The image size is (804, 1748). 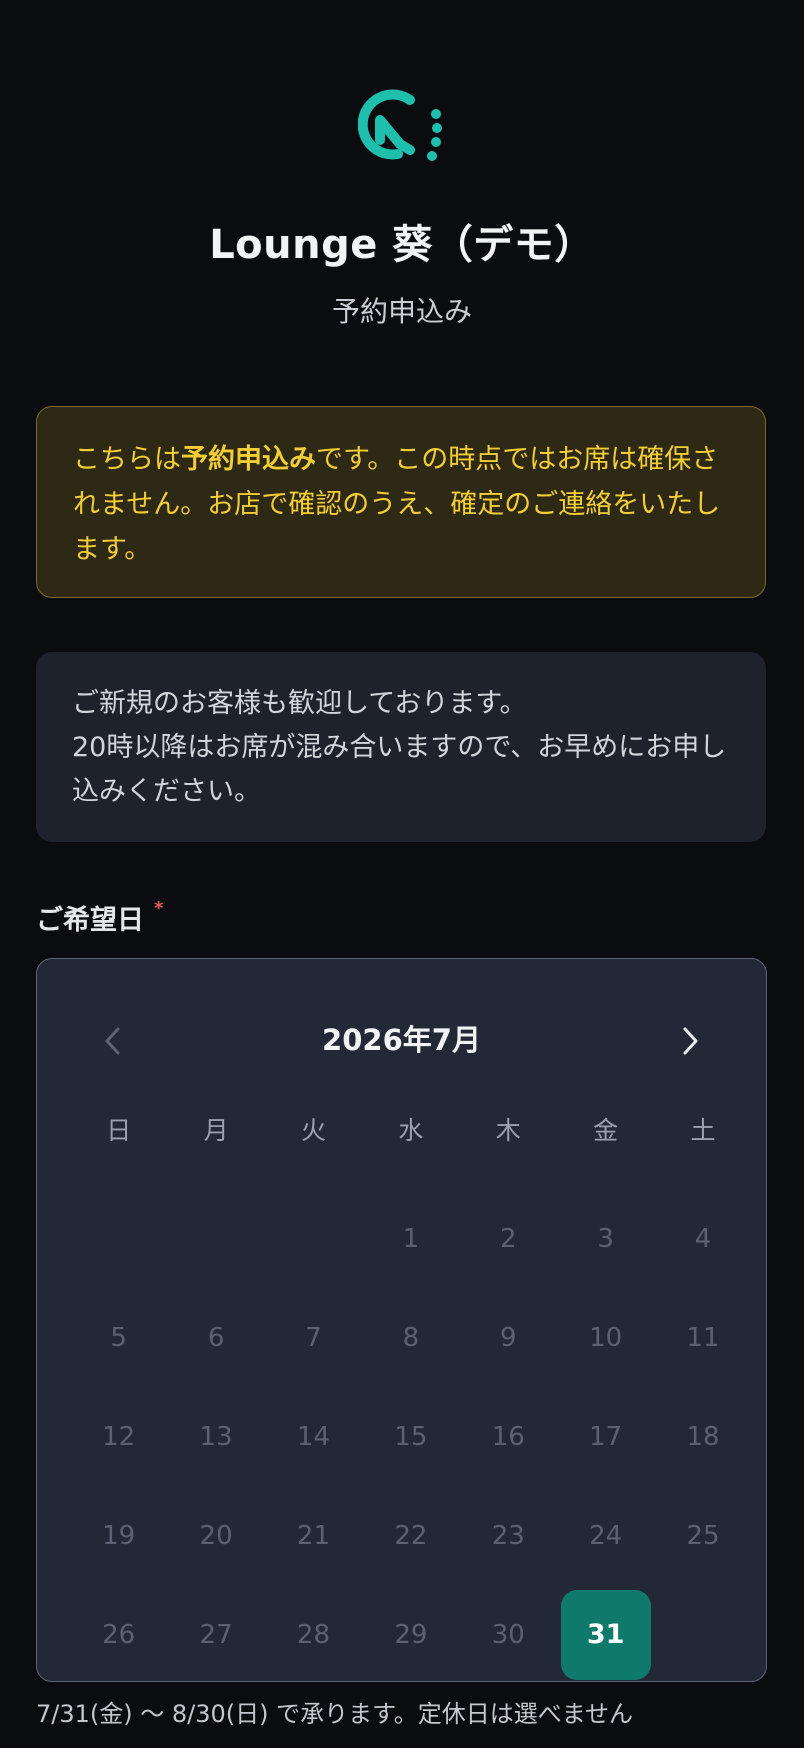 I want to click on calendar-day-disabled: 30, so click(x=508, y=1634).